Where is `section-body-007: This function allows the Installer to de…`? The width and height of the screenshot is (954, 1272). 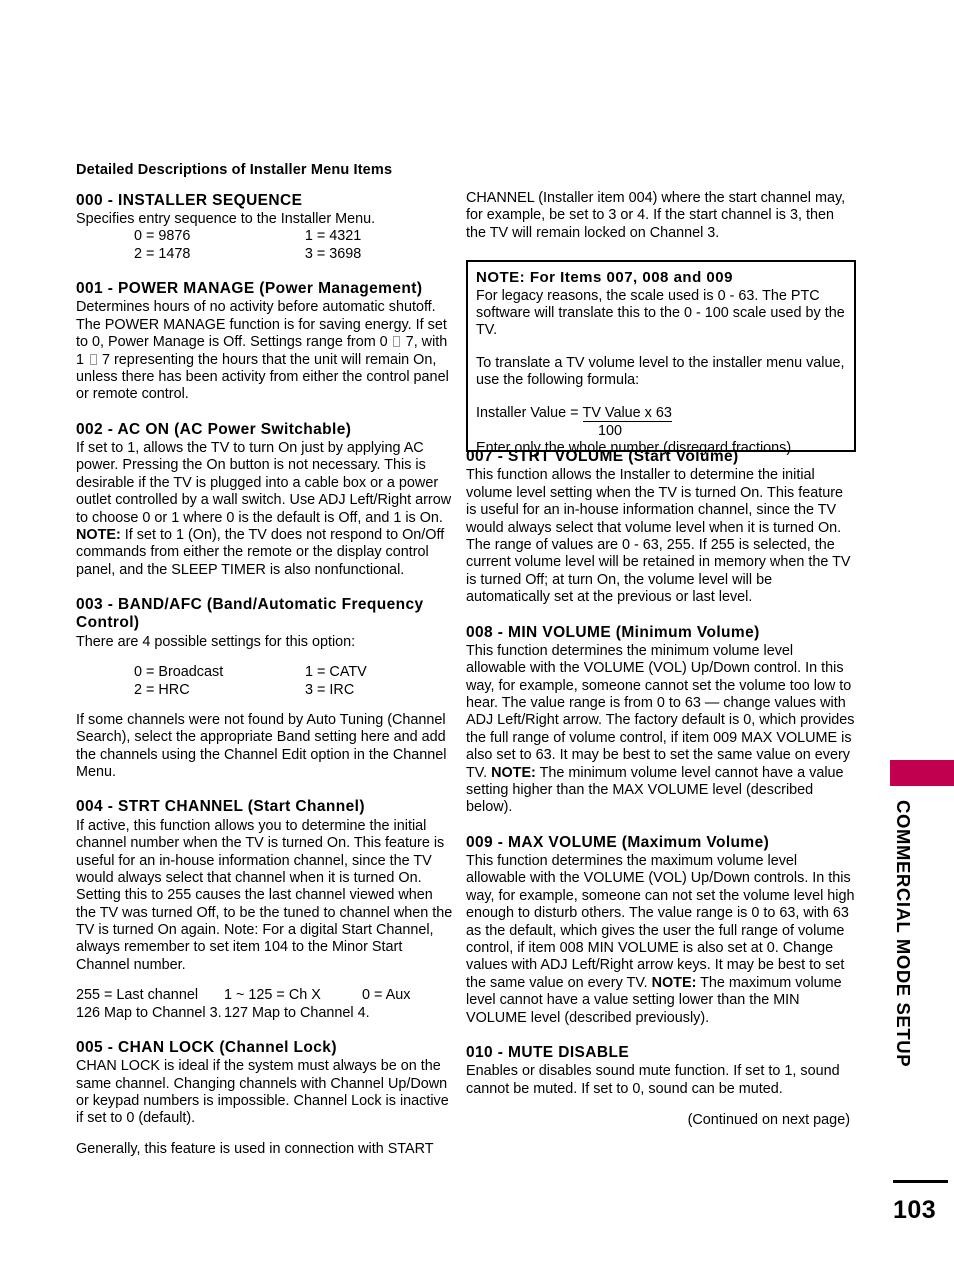
section-body-007: This function allows the Installer to de… is located at coordinates (658, 536).